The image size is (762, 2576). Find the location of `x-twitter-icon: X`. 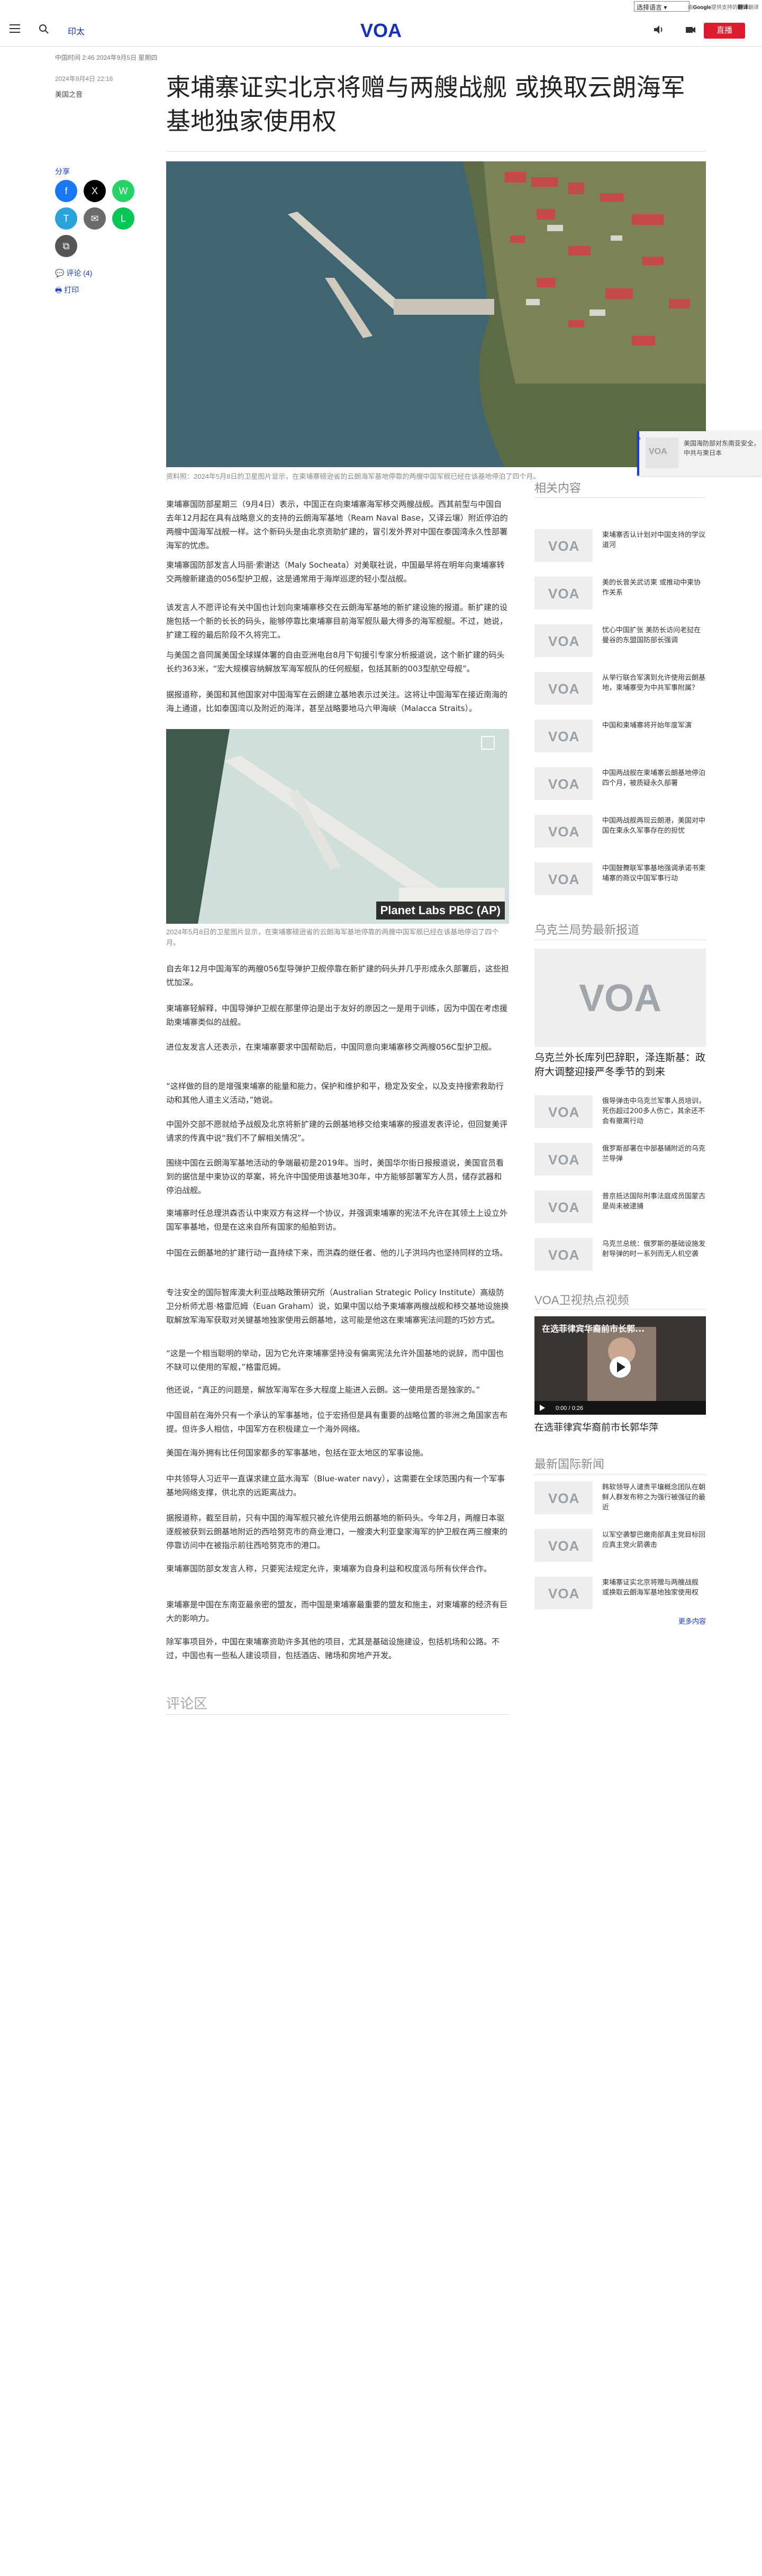

x-twitter-icon: X is located at coordinates (95, 191).